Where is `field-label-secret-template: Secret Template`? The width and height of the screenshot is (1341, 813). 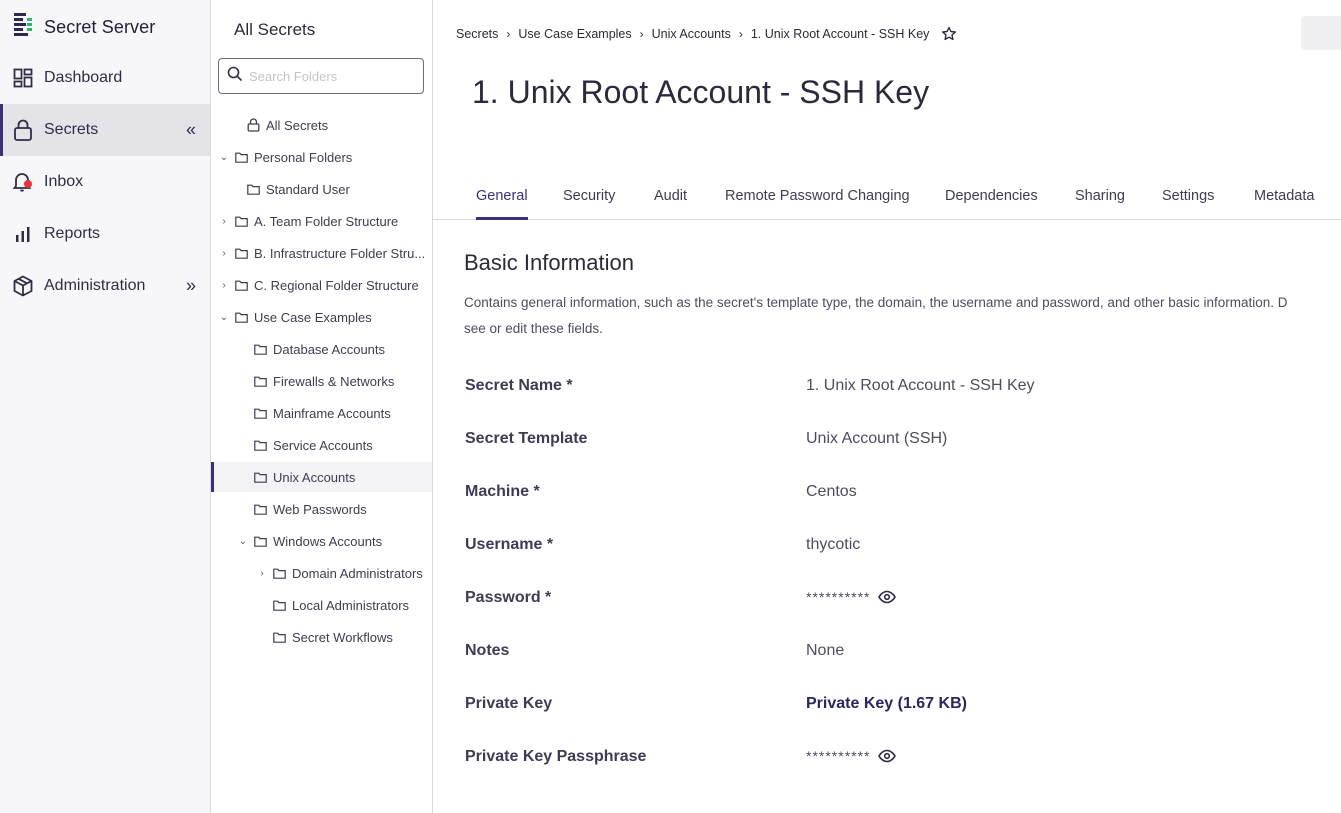
field-label-secret-template: Secret Template is located at coordinates (526, 438).